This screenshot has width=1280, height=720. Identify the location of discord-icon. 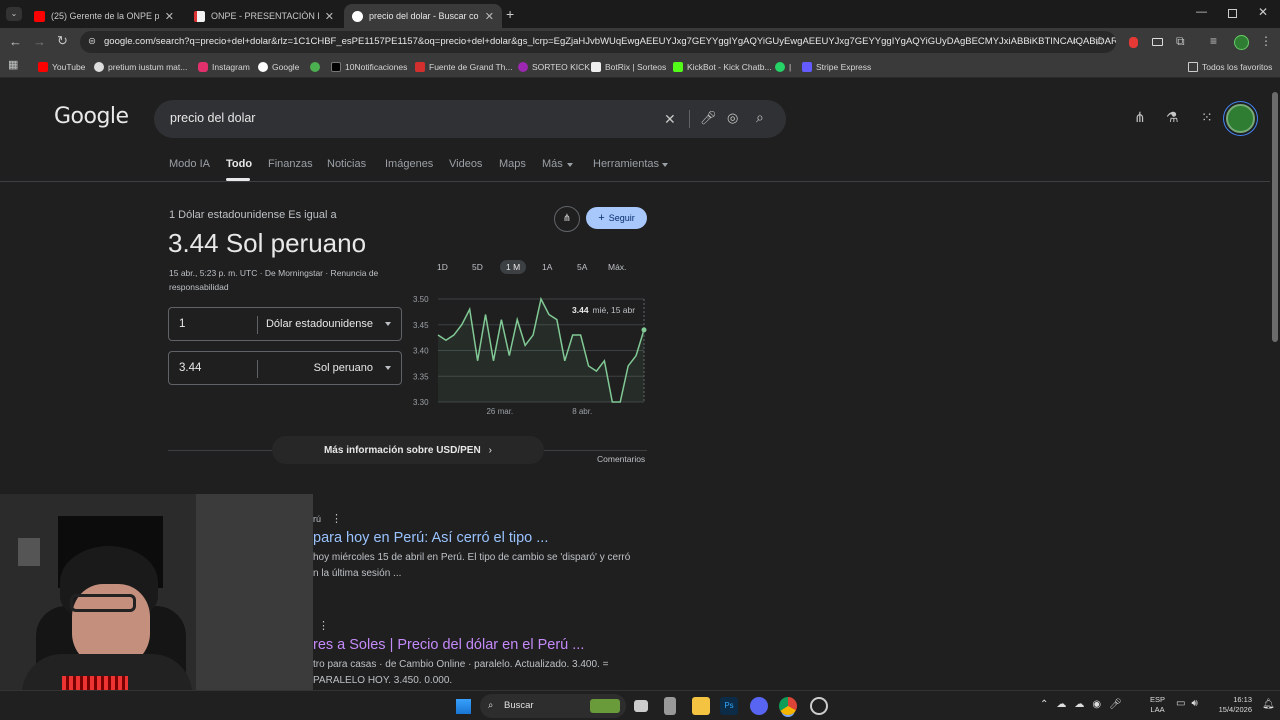
(759, 706).